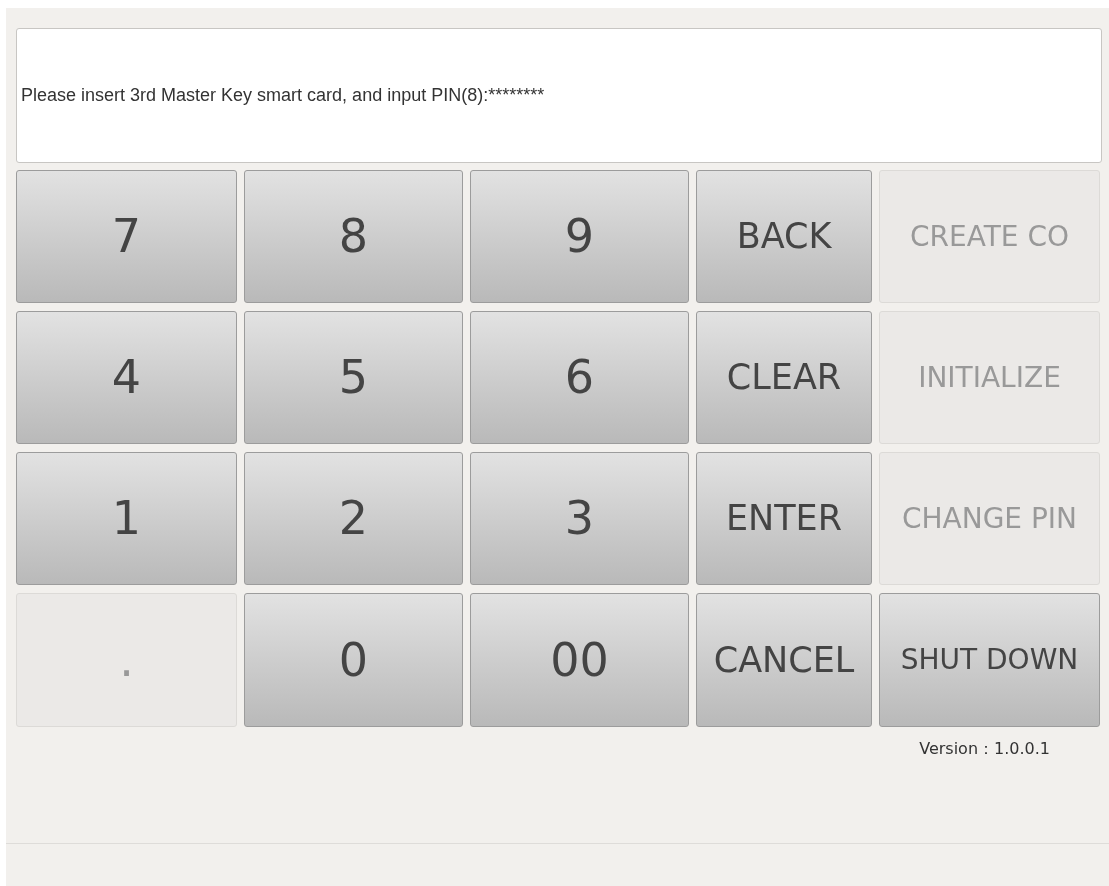  Describe the element at coordinates (126, 377) in the screenshot. I see `digit-key: 4` at that location.